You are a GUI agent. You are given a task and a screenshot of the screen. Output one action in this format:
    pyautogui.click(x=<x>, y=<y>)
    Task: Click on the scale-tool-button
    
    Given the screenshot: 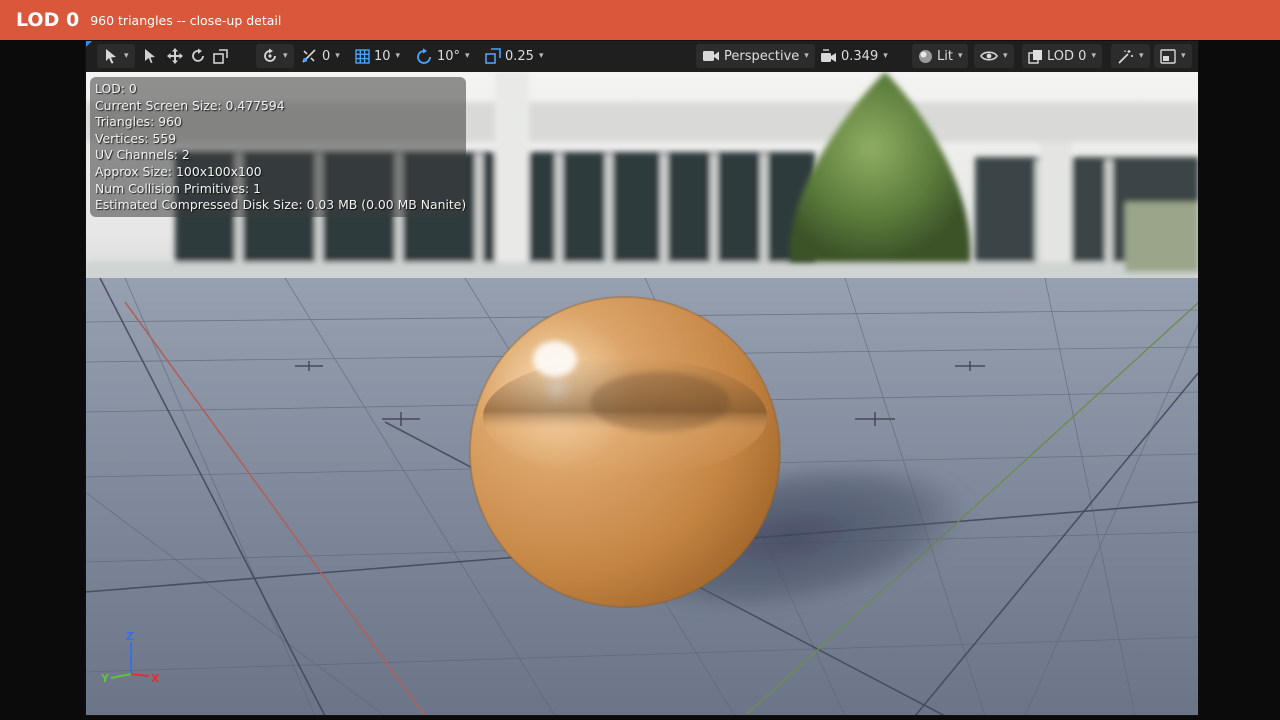 What is the action you would take?
    pyautogui.click(x=220, y=56)
    